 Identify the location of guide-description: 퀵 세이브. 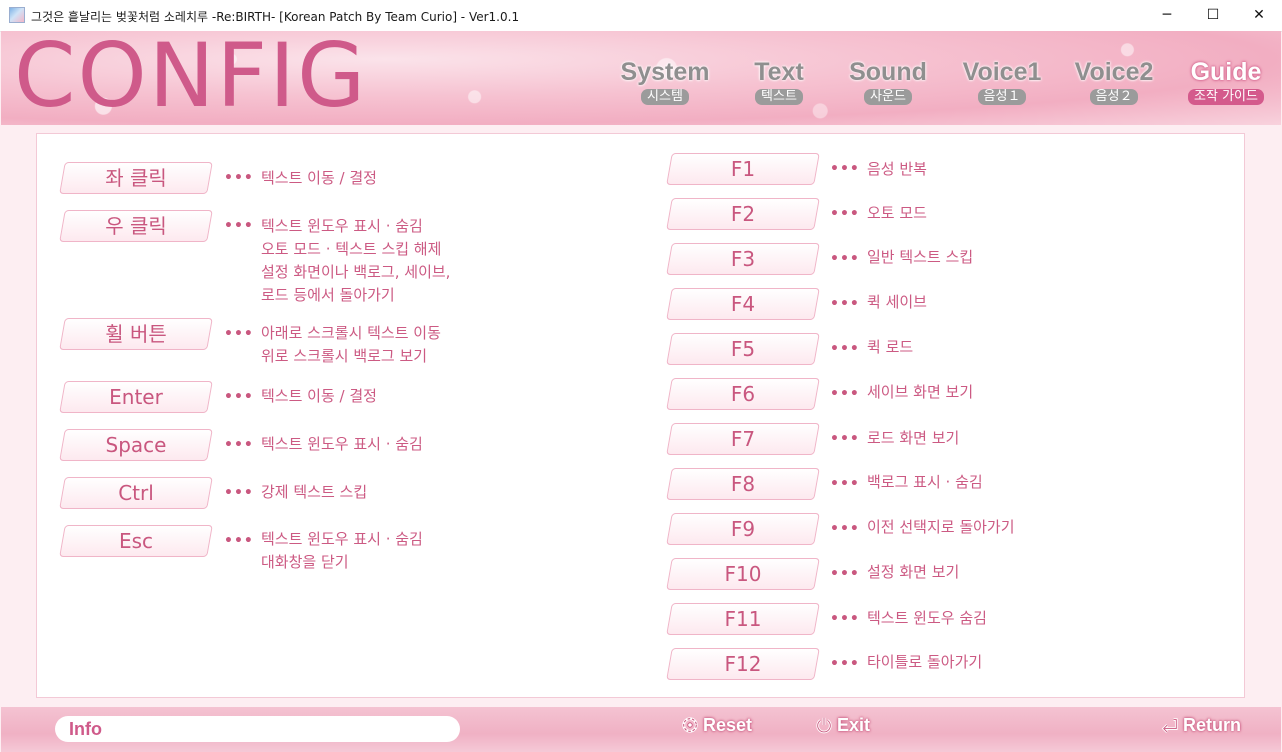
(897, 302).